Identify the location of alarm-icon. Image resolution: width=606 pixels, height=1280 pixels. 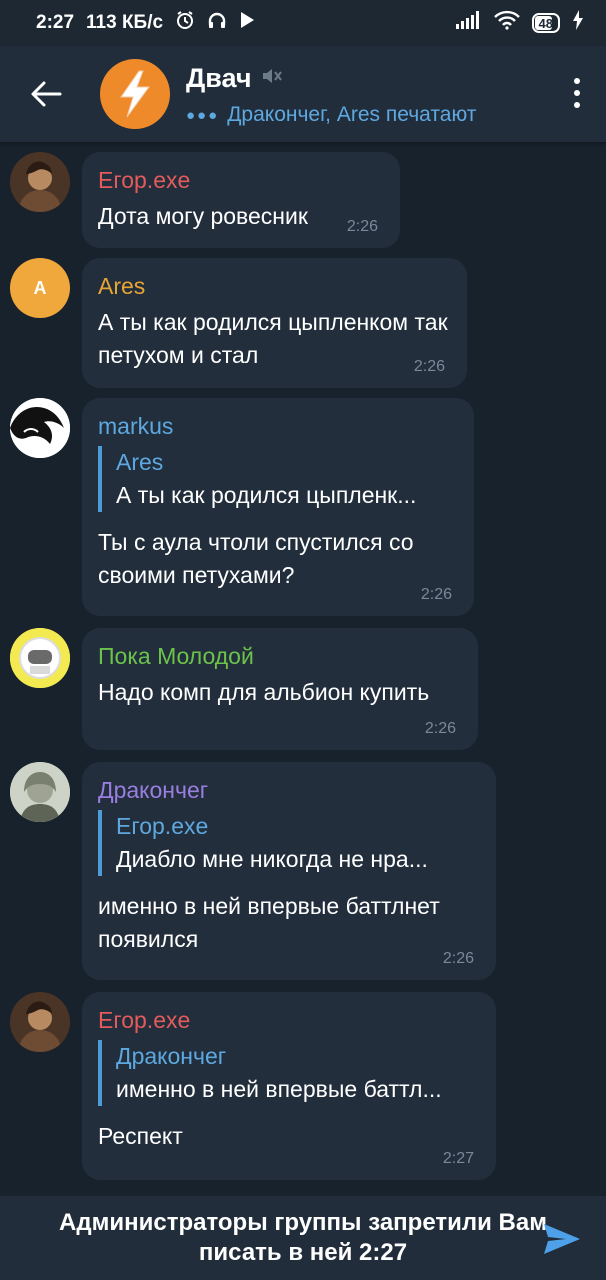
(185, 23).